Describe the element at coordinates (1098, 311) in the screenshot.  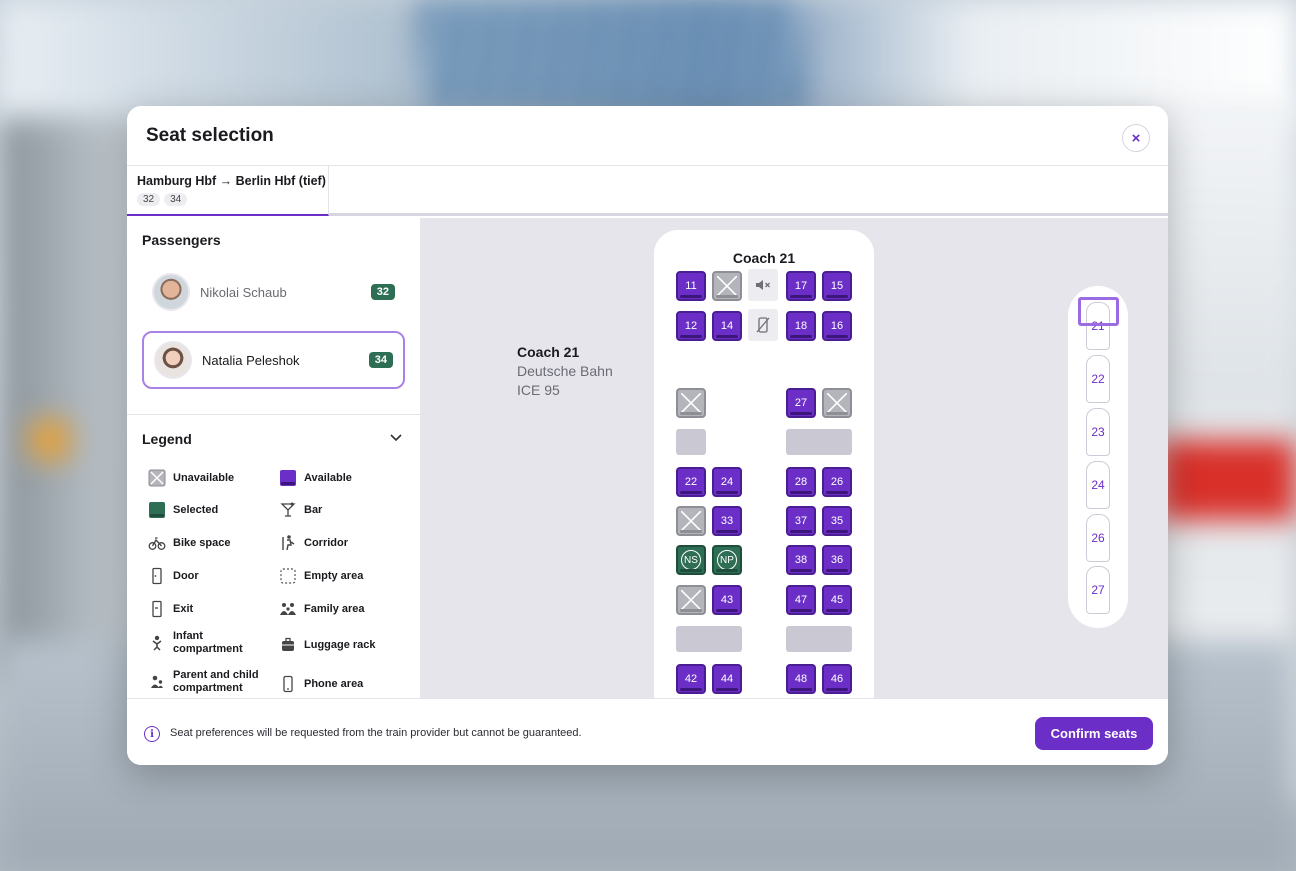
I see `coach-nav-viewport` at that location.